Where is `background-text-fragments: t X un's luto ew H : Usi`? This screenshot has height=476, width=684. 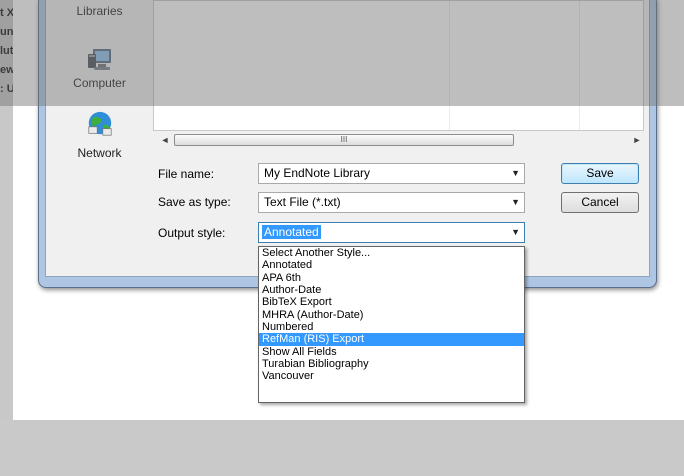 background-text-fragments: t X un's luto ew H : Usi is located at coordinates (6, 51).